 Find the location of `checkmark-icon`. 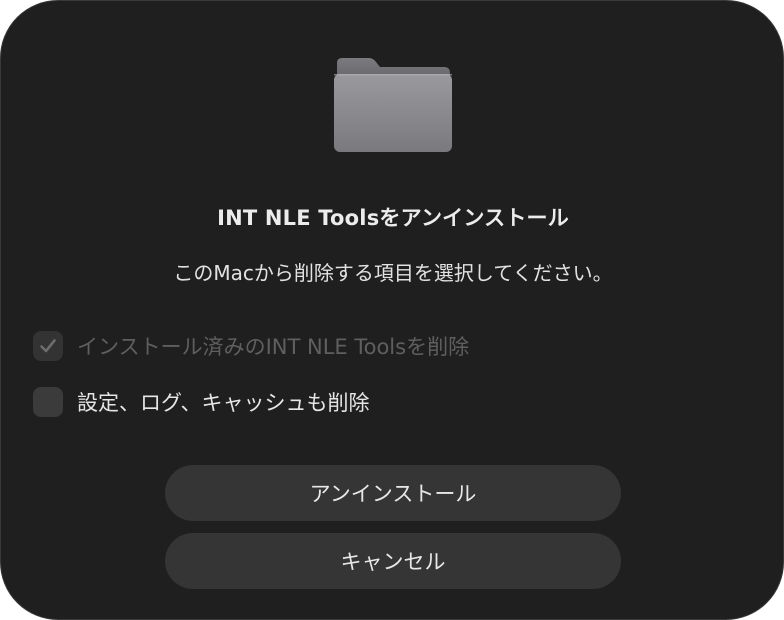

checkmark-icon is located at coordinates (48, 346).